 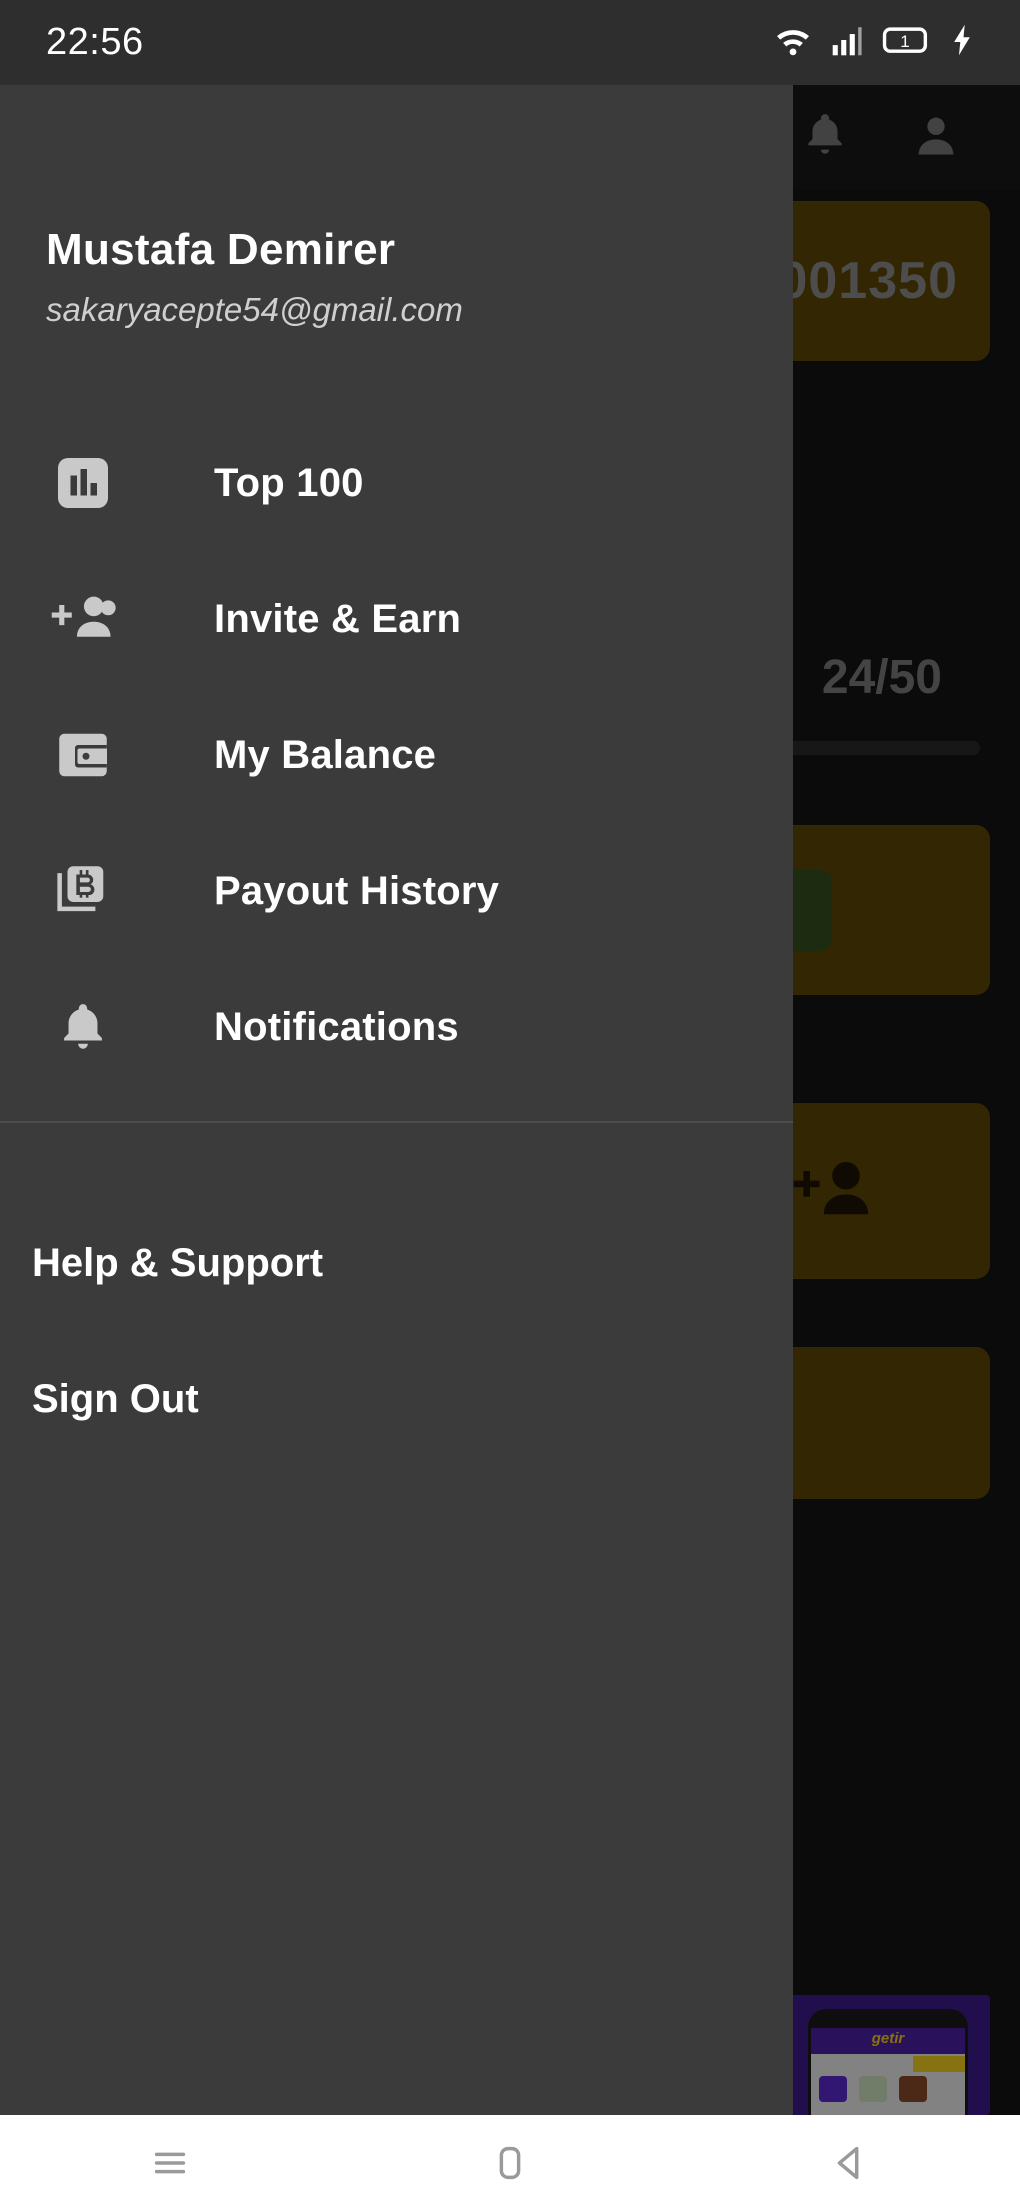 What do you see at coordinates (396, 1263) in the screenshot?
I see `drawer-item-help-support: Help & Support` at bounding box center [396, 1263].